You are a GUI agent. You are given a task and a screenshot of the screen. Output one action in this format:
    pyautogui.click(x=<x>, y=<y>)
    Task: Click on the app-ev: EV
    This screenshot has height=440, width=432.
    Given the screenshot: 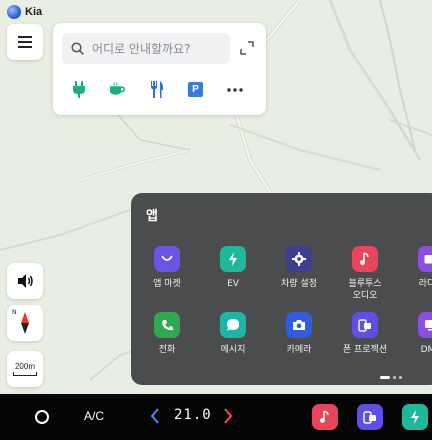 What is the action you would take?
    pyautogui.click(x=233, y=268)
    